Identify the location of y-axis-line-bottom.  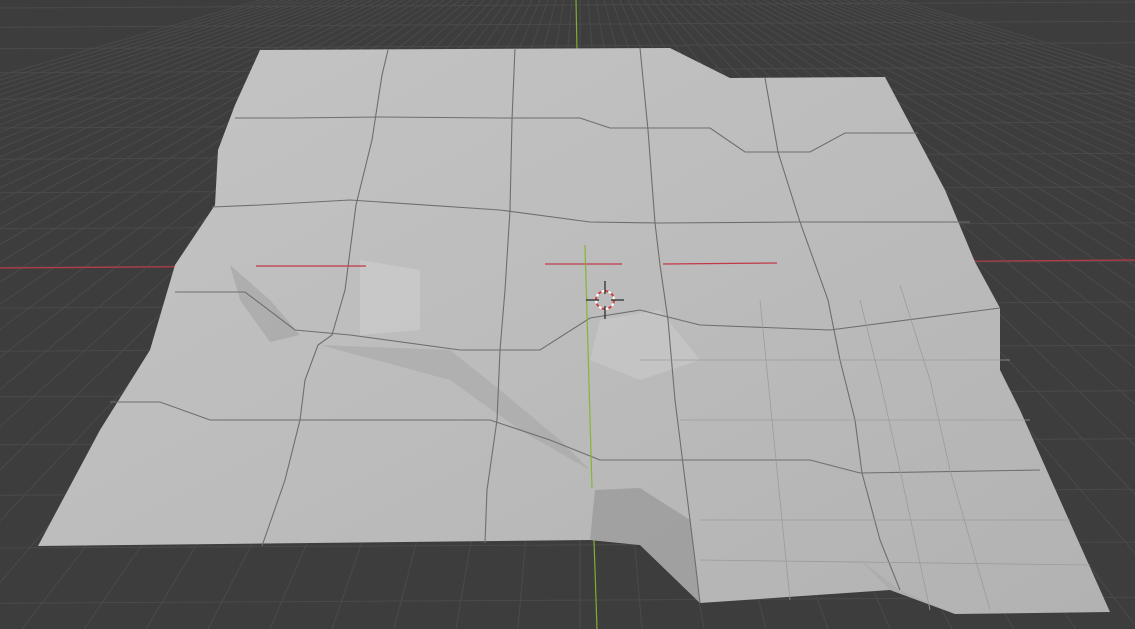
(595, 584).